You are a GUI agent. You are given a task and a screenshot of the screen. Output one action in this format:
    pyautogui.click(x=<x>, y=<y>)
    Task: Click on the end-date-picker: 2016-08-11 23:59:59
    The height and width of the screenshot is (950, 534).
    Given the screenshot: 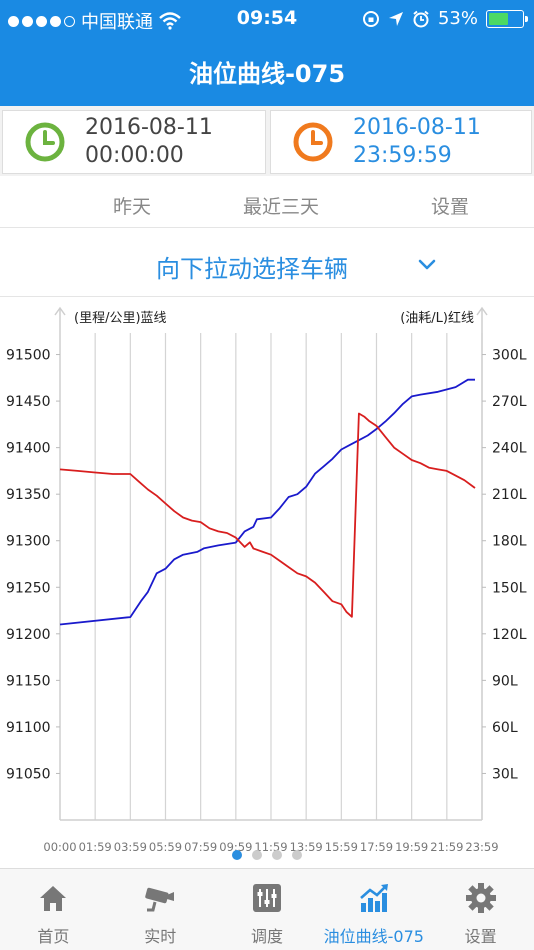 What is the action you would take?
    pyautogui.click(x=401, y=142)
    